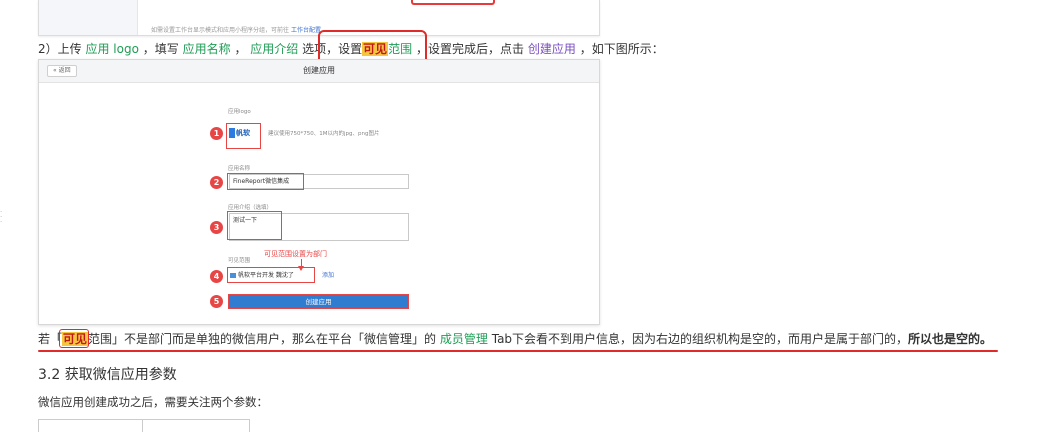 This screenshot has width=1047, height=432. Describe the element at coordinates (551, 49) in the screenshot. I see `term-create-app: 创建应用` at that location.